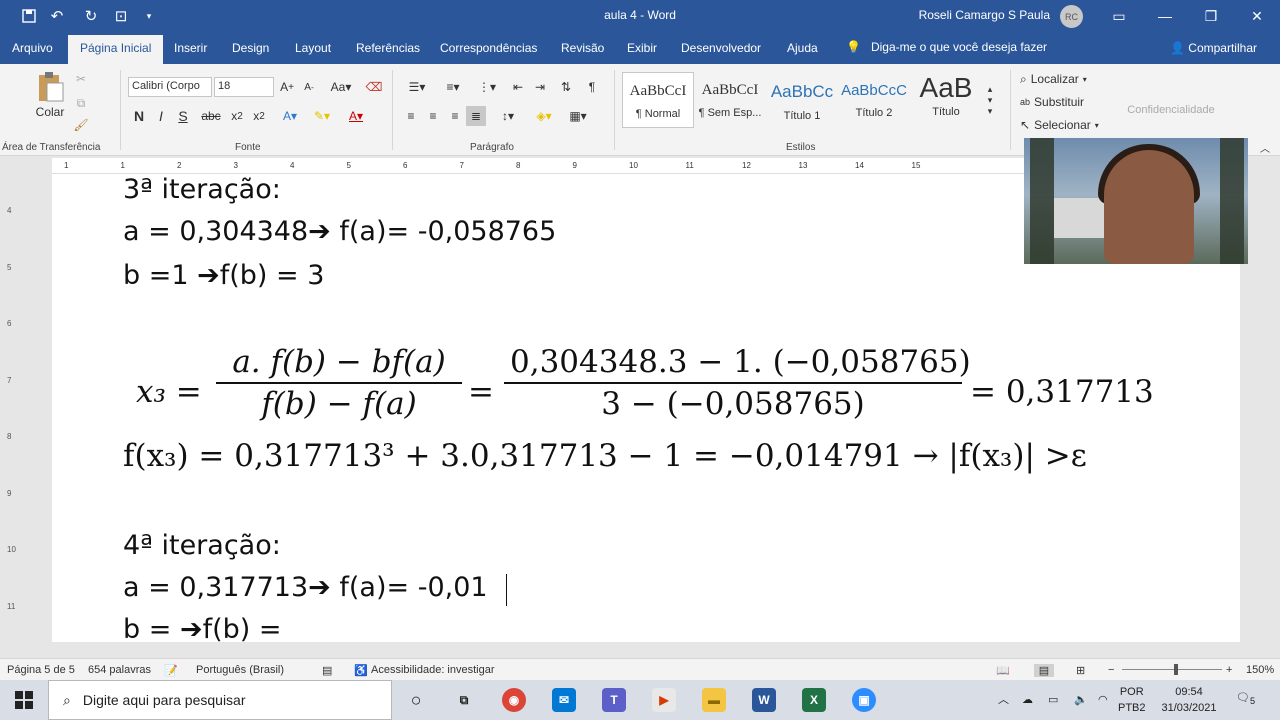 The height and width of the screenshot is (720, 1280). What do you see at coordinates (433, 116) in the screenshot?
I see `align-center-icon: ≡` at bounding box center [433, 116].